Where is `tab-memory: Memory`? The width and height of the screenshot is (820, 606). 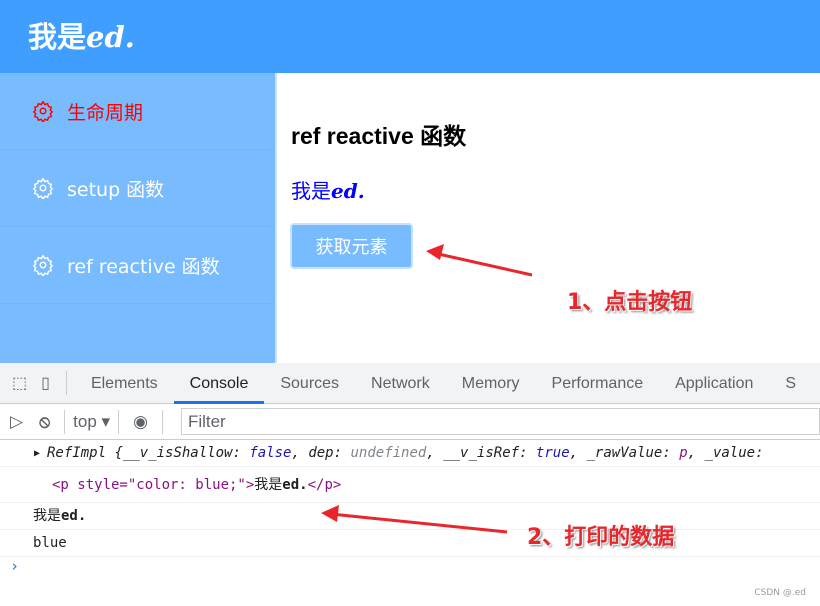
tab-memory: Memory is located at coordinates (491, 383).